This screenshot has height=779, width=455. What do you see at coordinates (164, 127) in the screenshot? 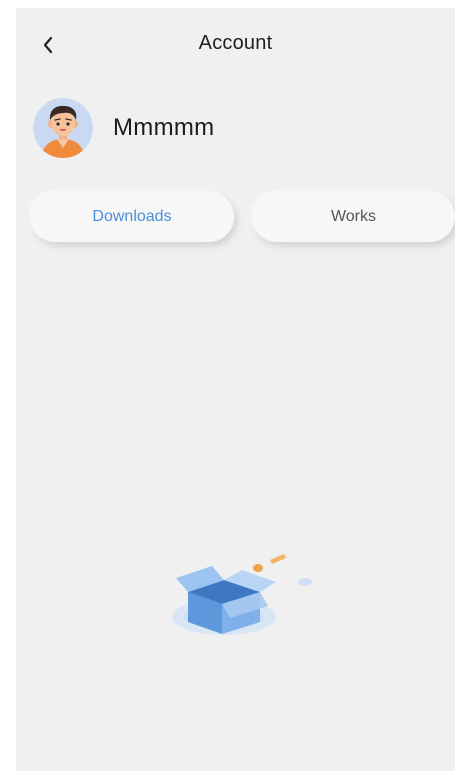
I see `username: Mmmmm` at bounding box center [164, 127].